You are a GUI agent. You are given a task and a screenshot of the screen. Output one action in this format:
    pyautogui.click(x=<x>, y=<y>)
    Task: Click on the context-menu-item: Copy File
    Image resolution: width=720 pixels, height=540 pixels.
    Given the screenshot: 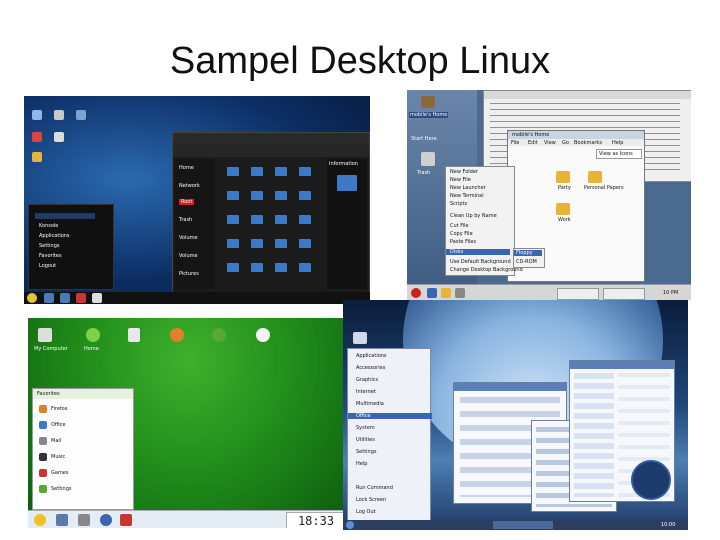 What is the action you would take?
    pyautogui.click(x=461, y=234)
    